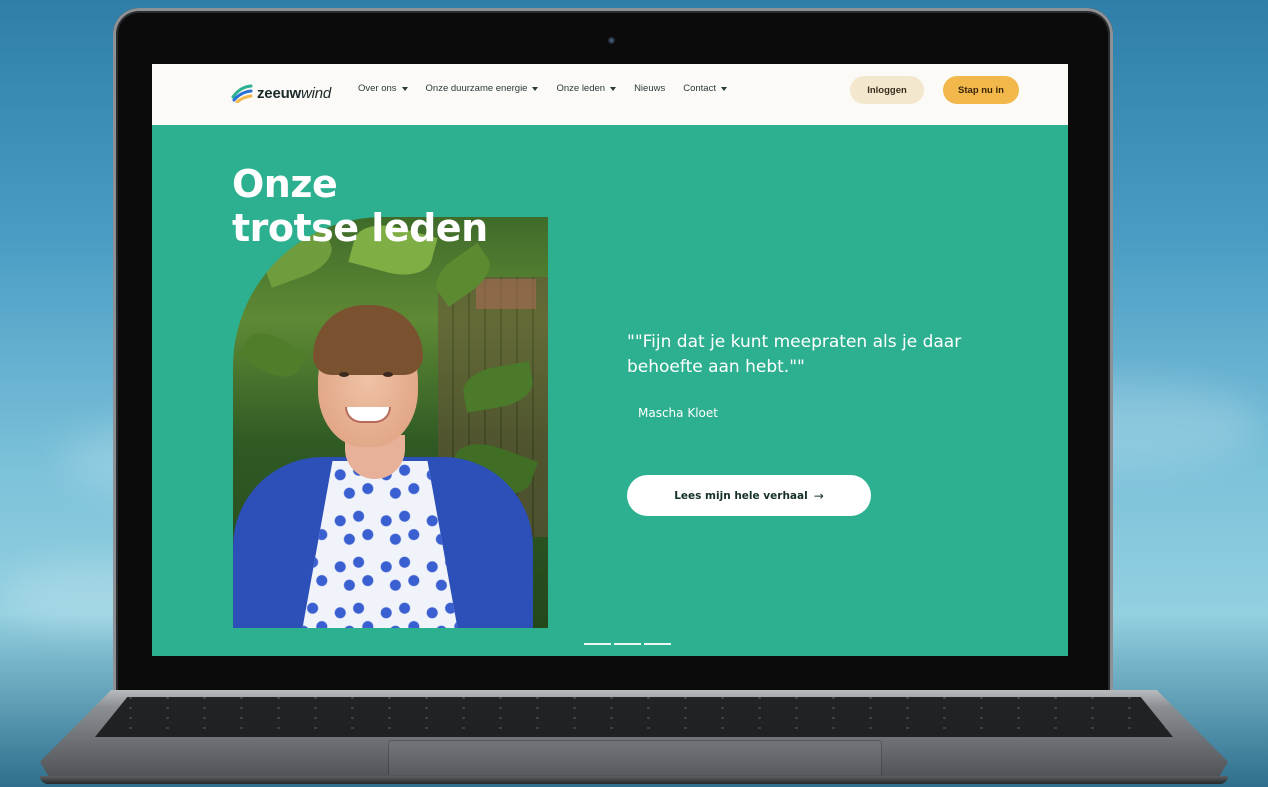  I want to click on zeeuwind-logo: zeeuwwind, so click(281, 93).